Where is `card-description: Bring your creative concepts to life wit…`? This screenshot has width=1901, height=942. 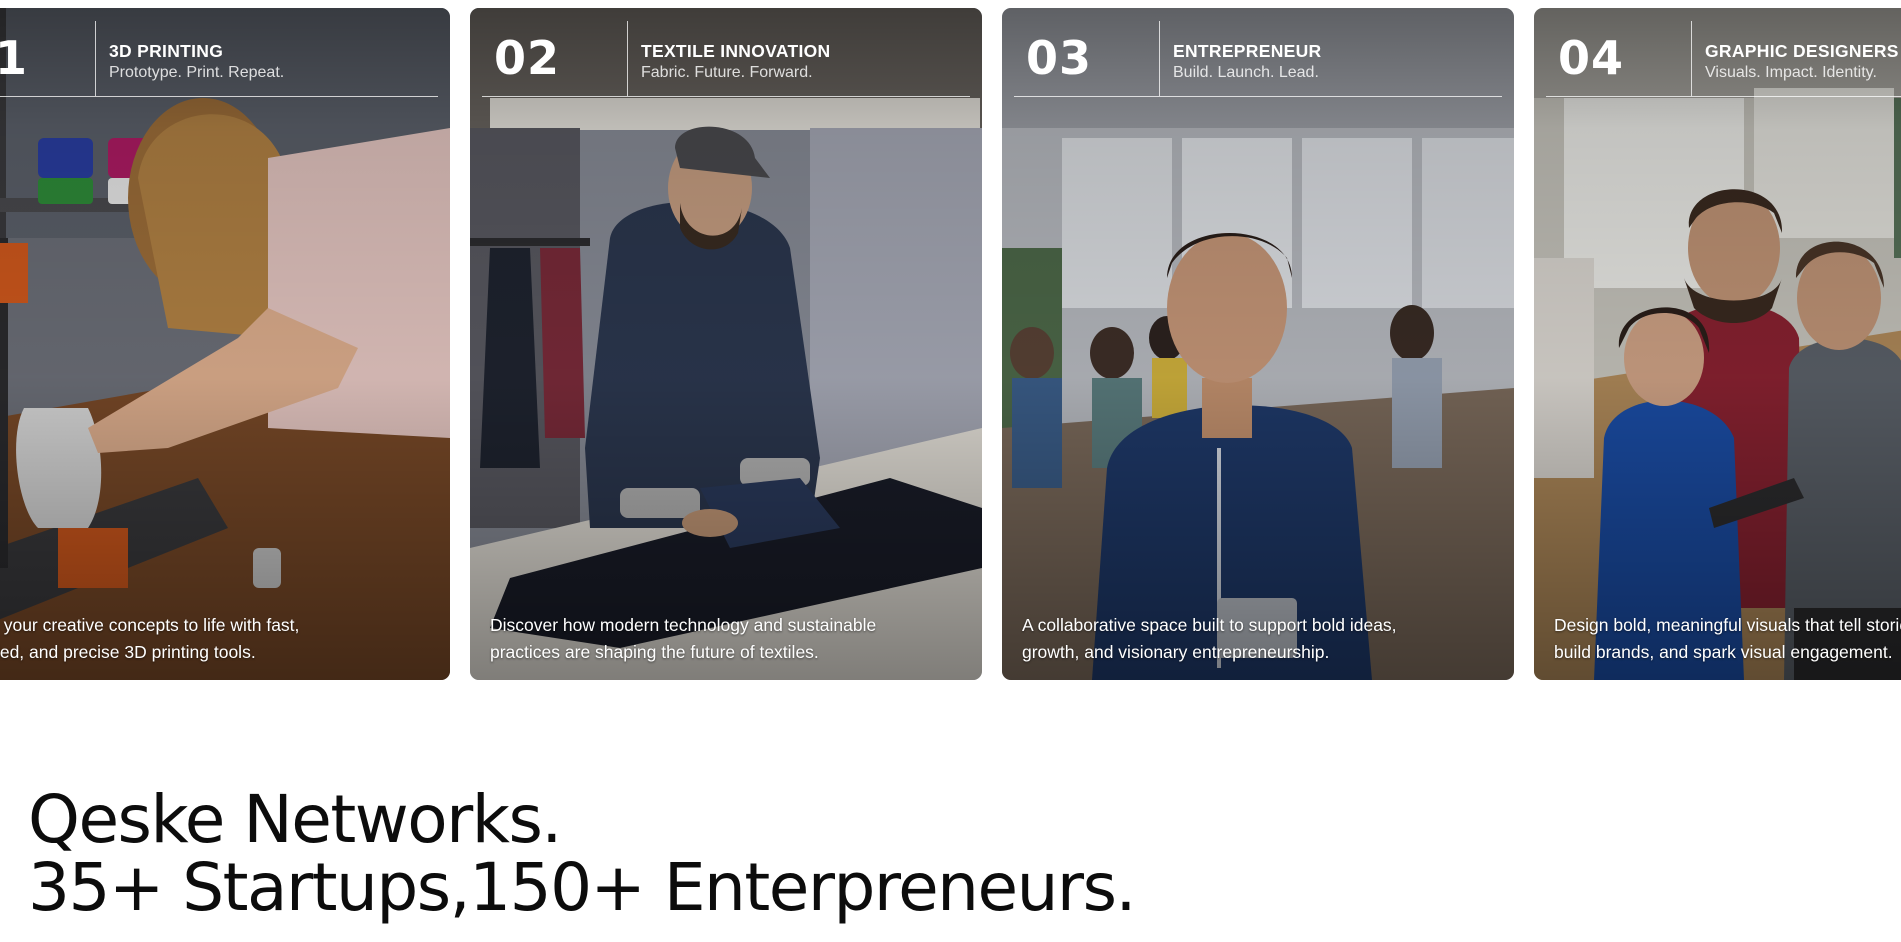 card-description: Bring your creative concepts to life wit… is located at coordinates (215, 639).